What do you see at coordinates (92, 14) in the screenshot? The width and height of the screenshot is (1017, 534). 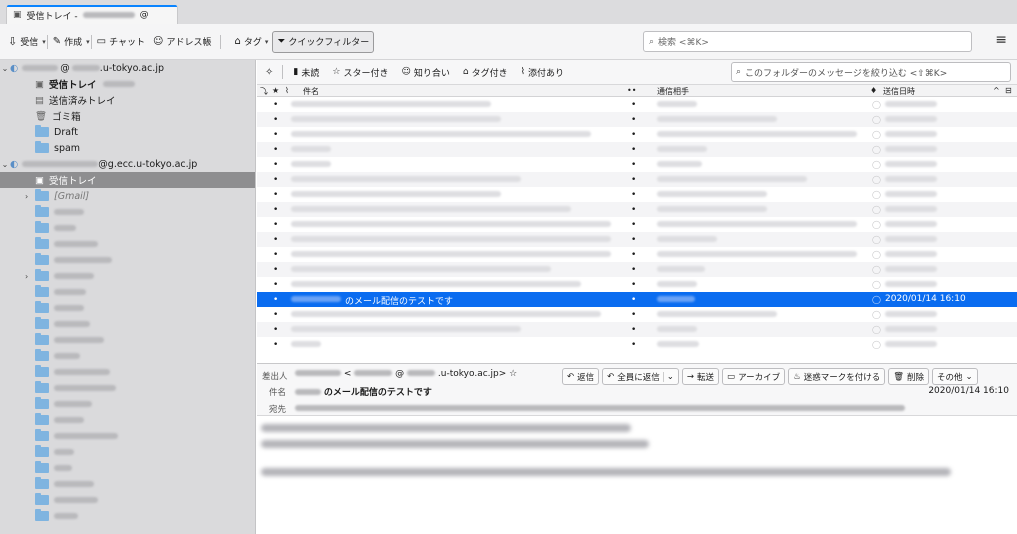 I see `tab-inbox: ▣ 受信トレイ - @` at bounding box center [92, 14].